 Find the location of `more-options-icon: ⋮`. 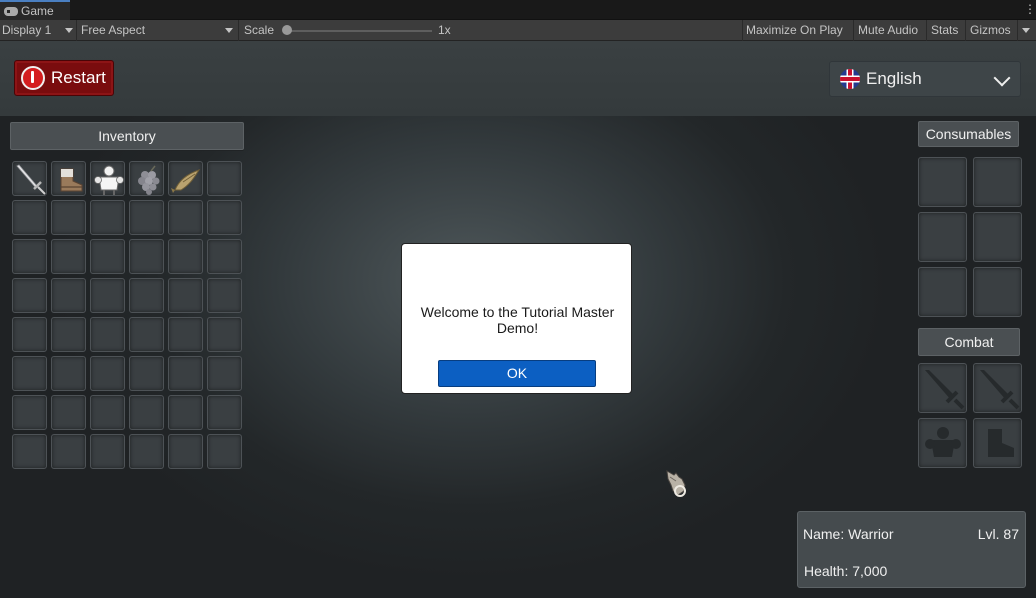

more-options-icon: ⋮ is located at coordinates (1030, 9).